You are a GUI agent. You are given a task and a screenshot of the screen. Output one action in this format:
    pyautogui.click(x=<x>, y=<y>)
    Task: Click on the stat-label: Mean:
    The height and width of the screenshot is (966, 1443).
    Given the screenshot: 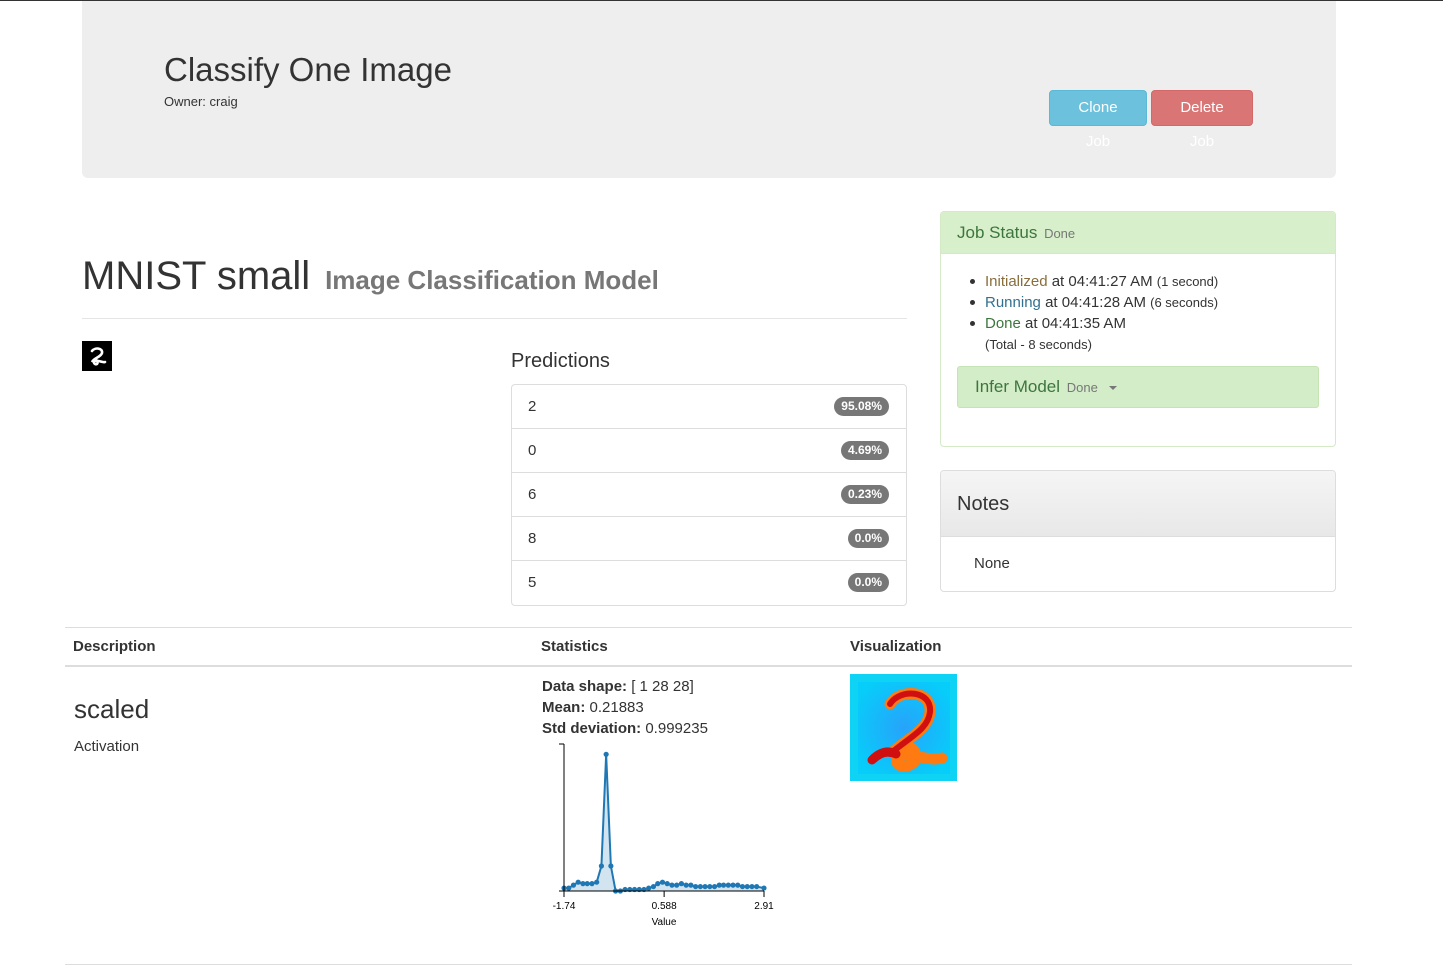 What is the action you would take?
    pyautogui.click(x=564, y=707)
    